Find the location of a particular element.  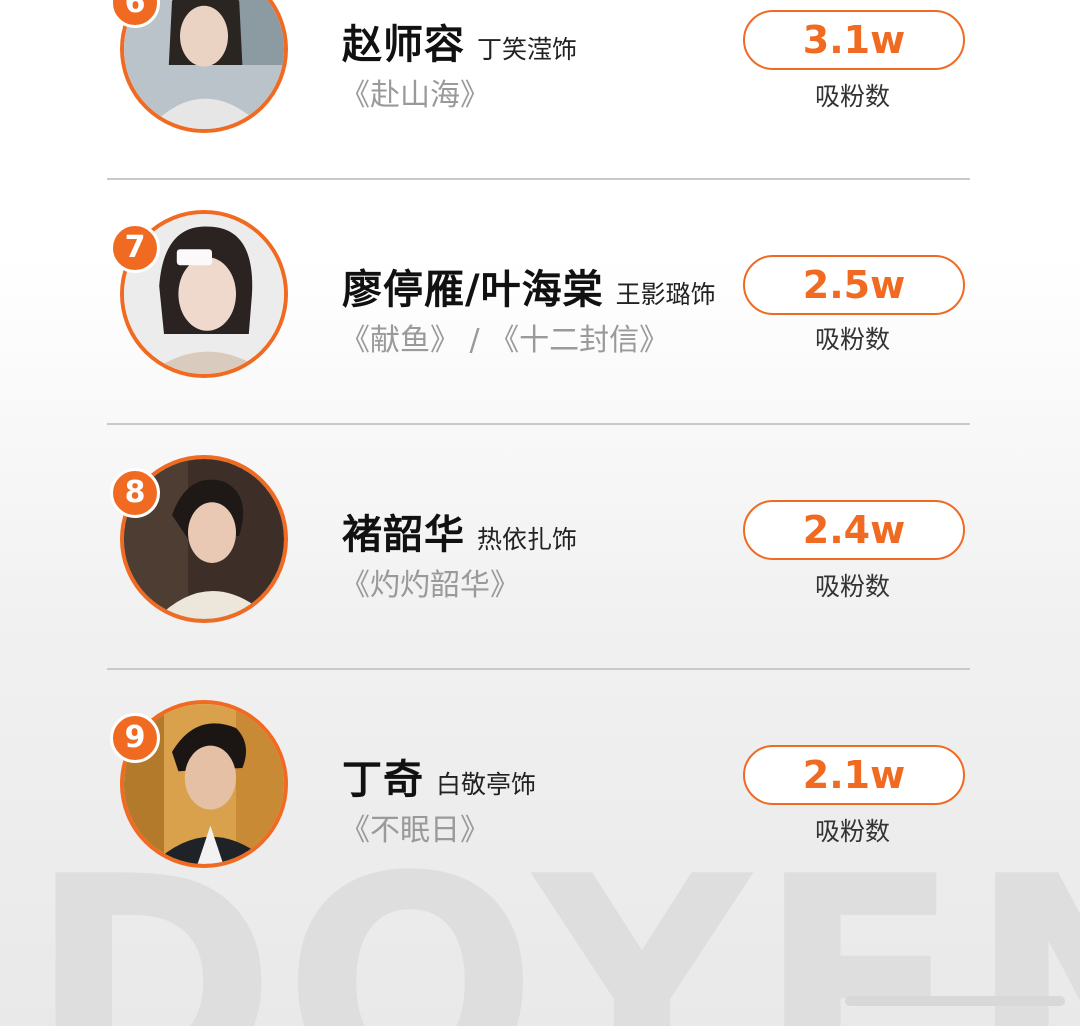

drama-title: 《赴山海》 is located at coordinates (415, 95).